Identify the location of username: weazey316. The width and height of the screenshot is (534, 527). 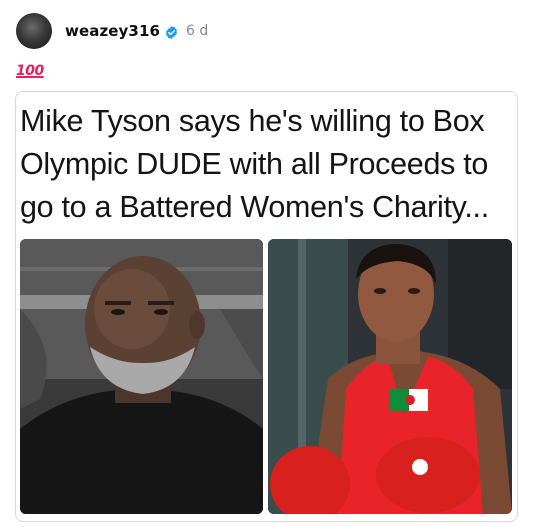
(112, 31).